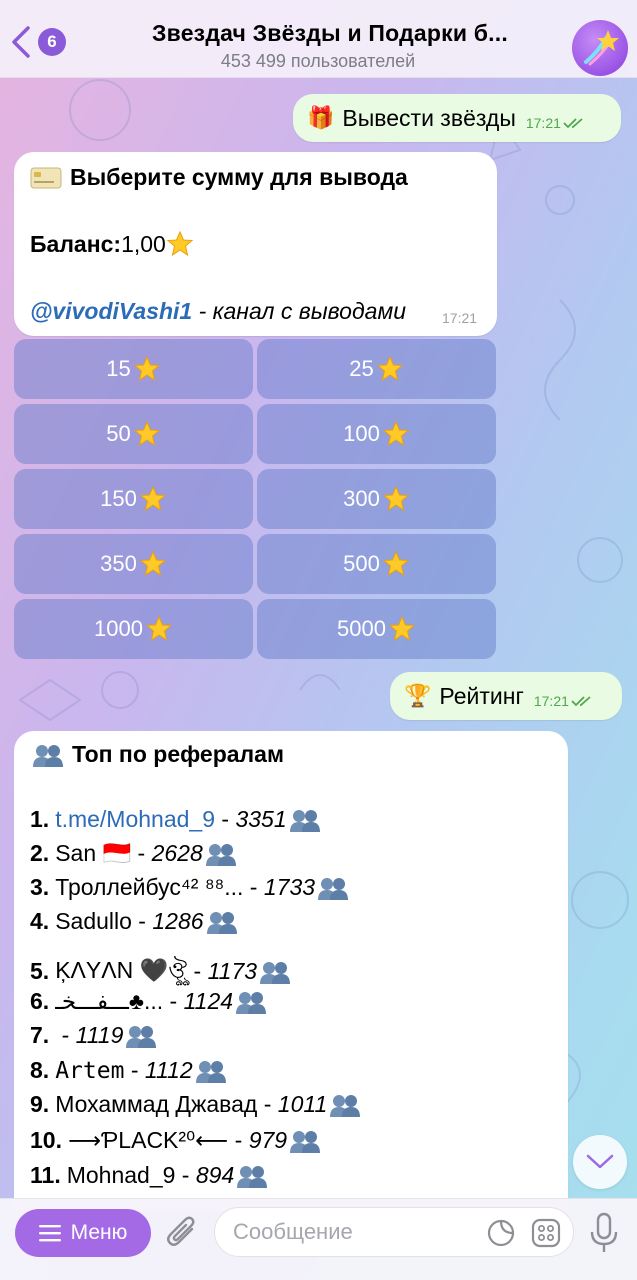 The width and height of the screenshot is (637, 1280). What do you see at coordinates (178, 921) in the screenshot?
I see `rank-score: 1286` at bounding box center [178, 921].